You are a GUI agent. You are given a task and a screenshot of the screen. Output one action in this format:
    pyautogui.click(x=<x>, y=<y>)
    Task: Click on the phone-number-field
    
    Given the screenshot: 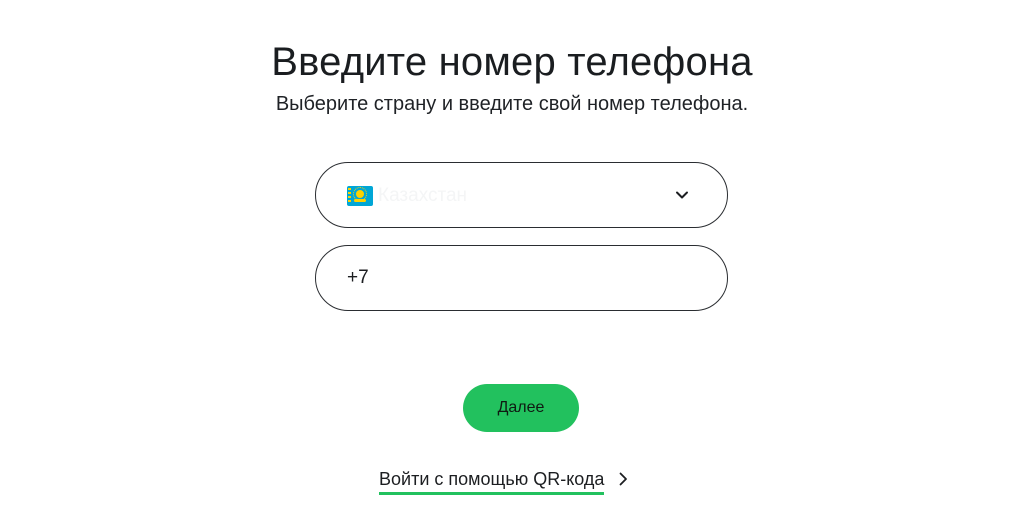 What is the action you would take?
    pyautogui.click(x=521, y=278)
    